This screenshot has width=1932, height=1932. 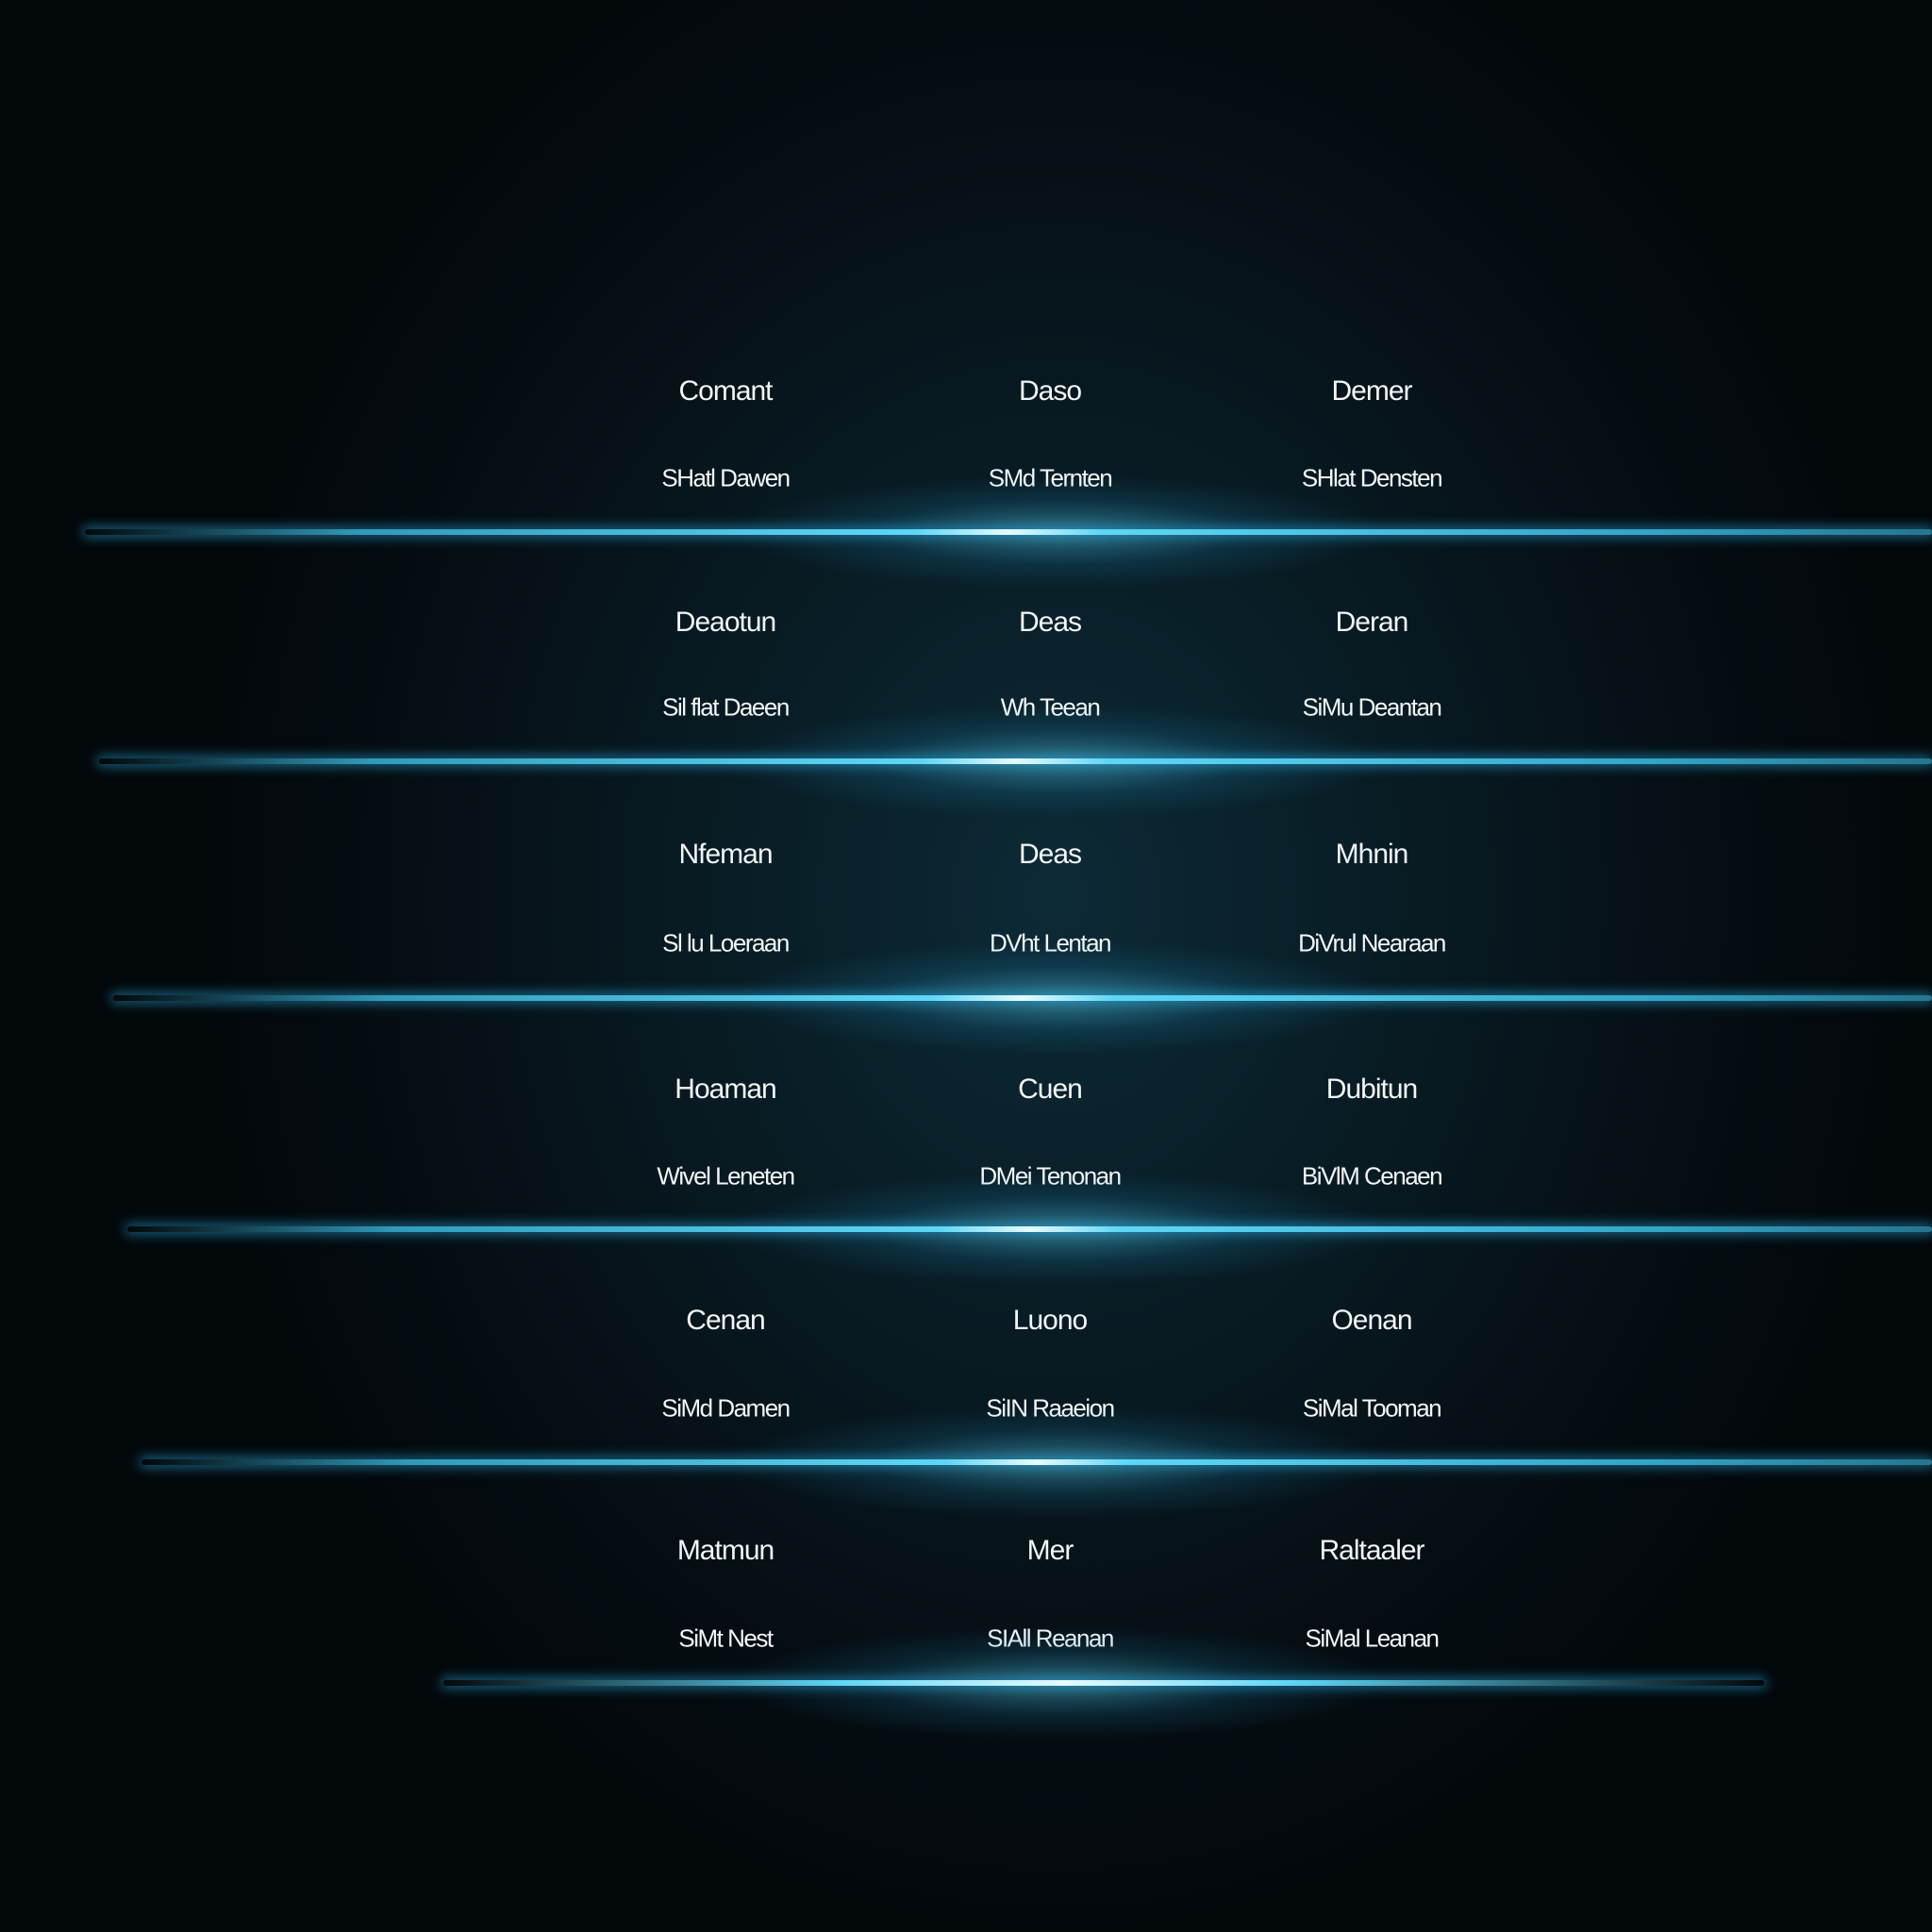 What do you see at coordinates (1050, 1089) in the screenshot?
I see `row-4-col-2-title: Cuen` at bounding box center [1050, 1089].